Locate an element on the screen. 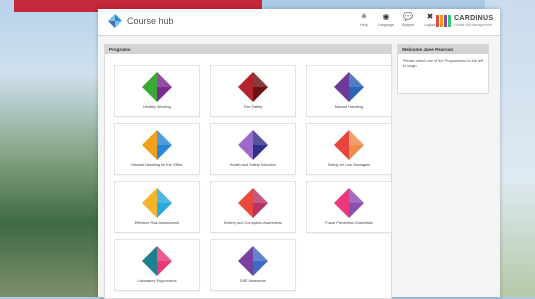 The width and height of the screenshot is (535, 299). toolbar-label: Language is located at coordinates (386, 25).